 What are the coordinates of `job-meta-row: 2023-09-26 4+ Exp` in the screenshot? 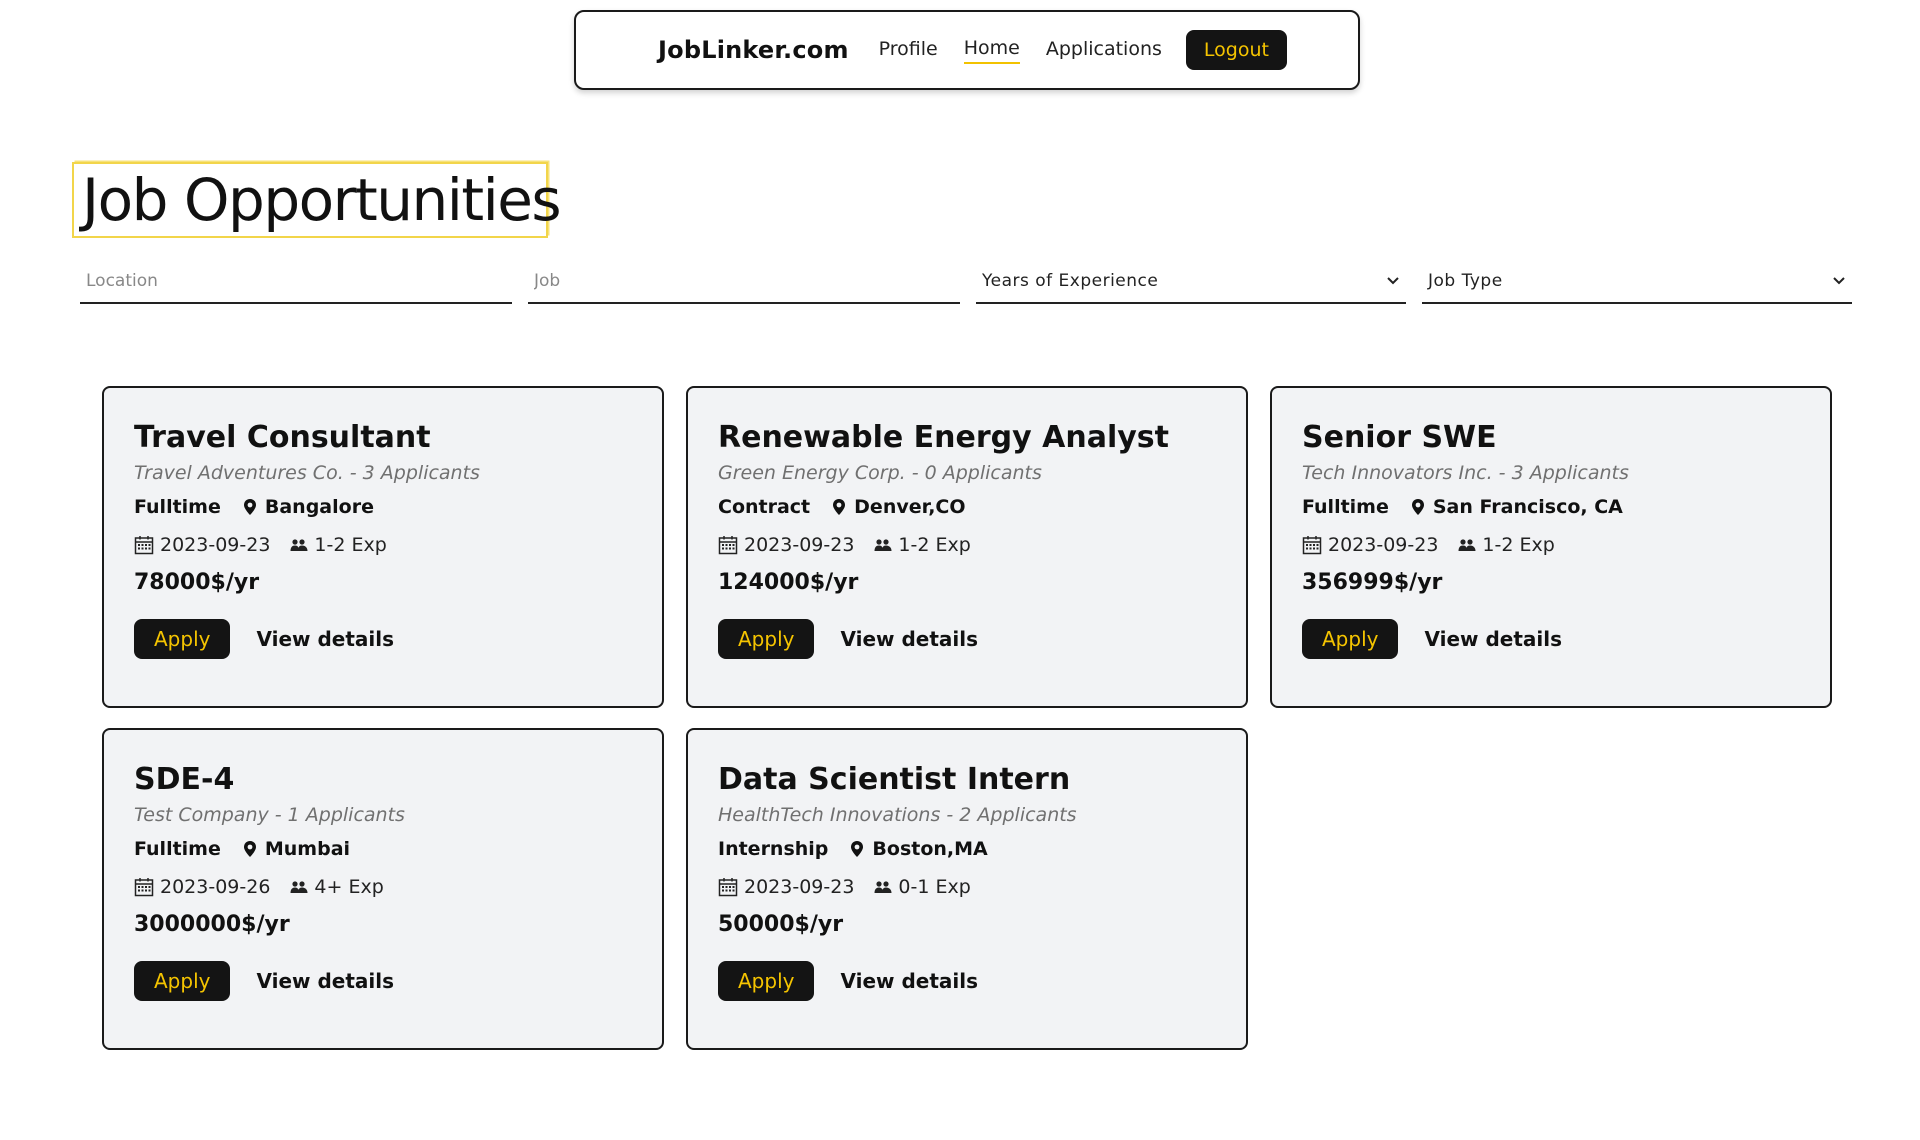 It's located at (383, 887).